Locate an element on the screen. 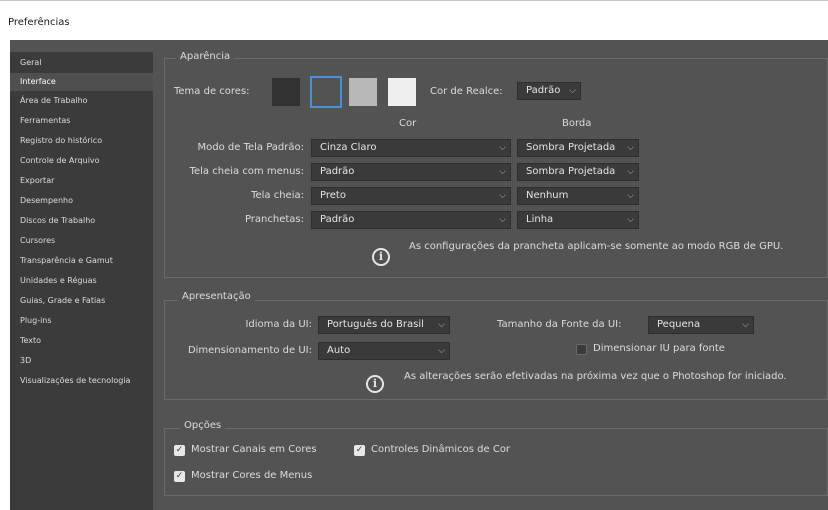 Image resolution: width=828 pixels, height=510 pixels. tela-cheia-borda-dropdown: Nenhum ⌵ is located at coordinates (578, 196).